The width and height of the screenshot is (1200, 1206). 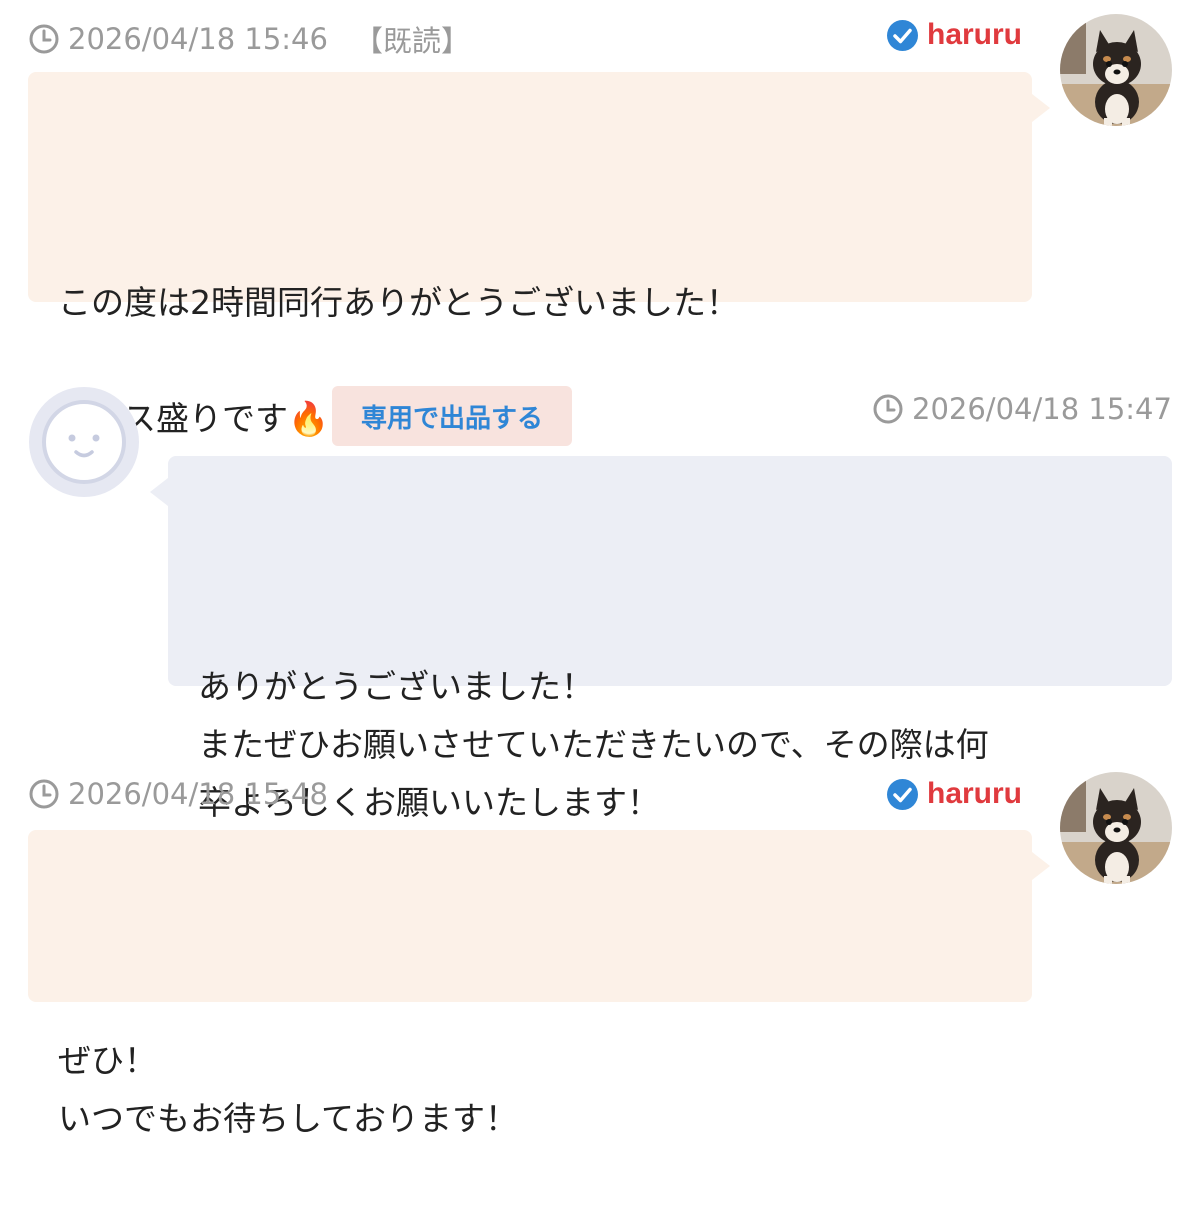 What do you see at coordinates (452, 416) in the screenshot?
I see `list-exclusive-button: 専用で出品する` at bounding box center [452, 416].